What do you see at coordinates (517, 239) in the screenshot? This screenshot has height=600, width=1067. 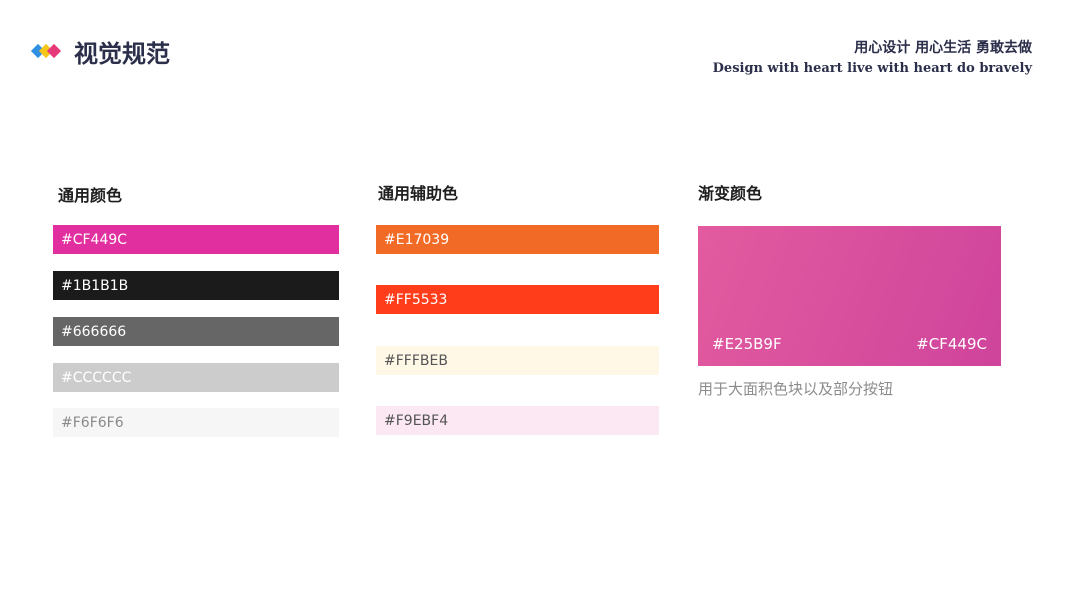 I see `secondary-color-swatch: #E17039` at bounding box center [517, 239].